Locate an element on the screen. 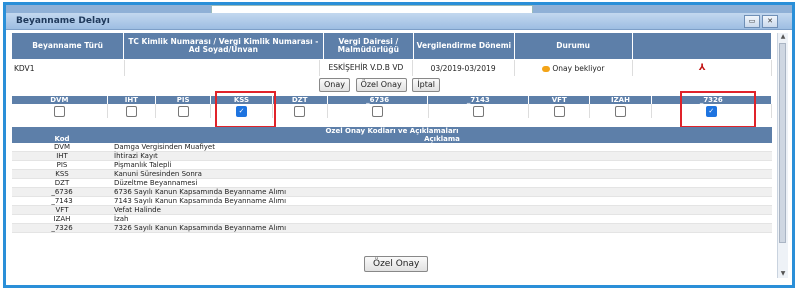 The image size is (800, 292). col-donem: Vergilendirme Dönemi is located at coordinates (464, 46).